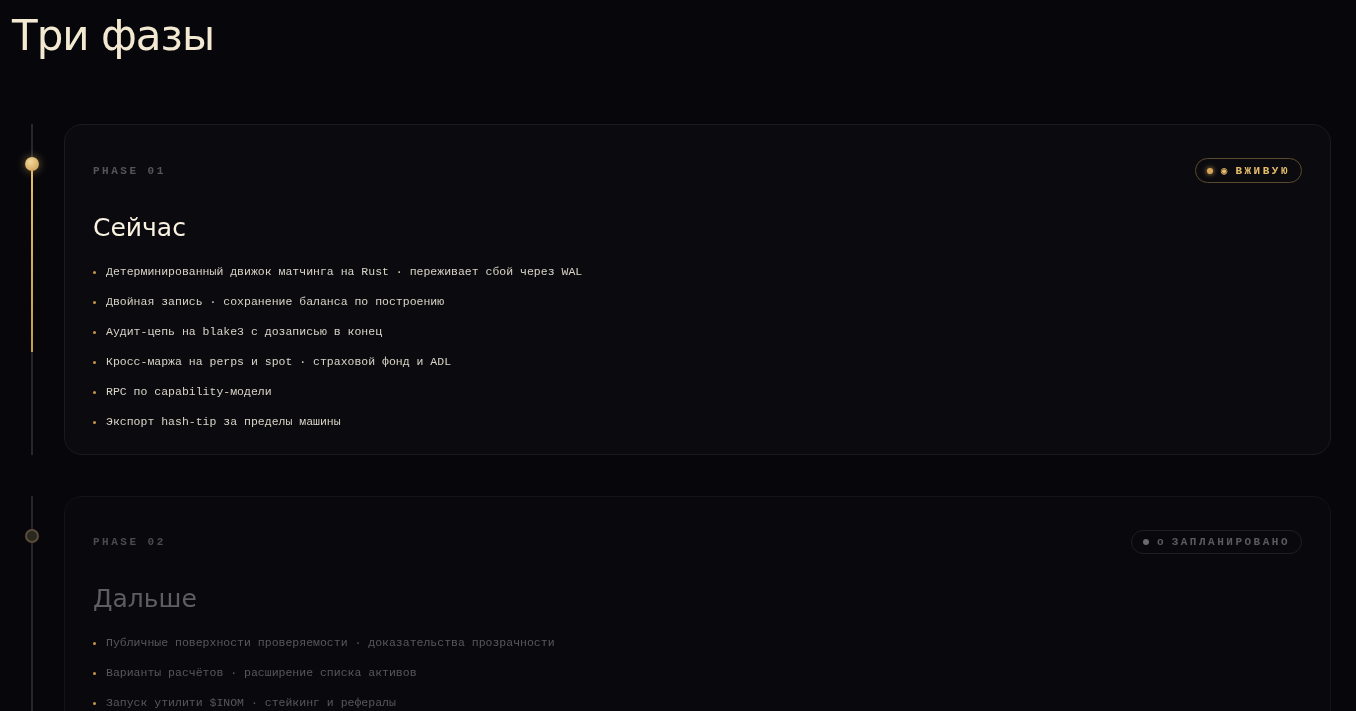 The height and width of the screenshot is (711, 1356). I want to click on list-item: Запуск утилити $INOM · стейкинг и рефералы, so click(251, 703).